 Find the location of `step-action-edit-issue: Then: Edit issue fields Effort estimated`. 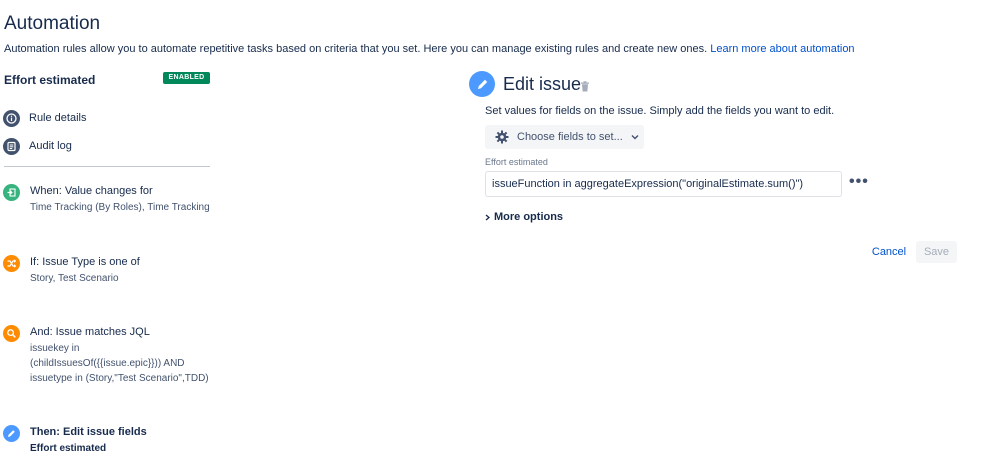

step-action-edit-issue: Then: Edit issue fields Effort estimated is located at coordinates (108, 442).